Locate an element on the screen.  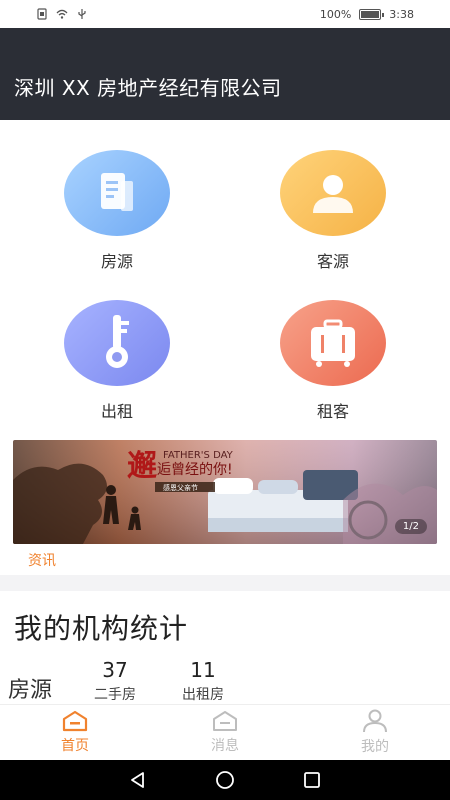
rent-out-circle is located at coordinates (117, 343).